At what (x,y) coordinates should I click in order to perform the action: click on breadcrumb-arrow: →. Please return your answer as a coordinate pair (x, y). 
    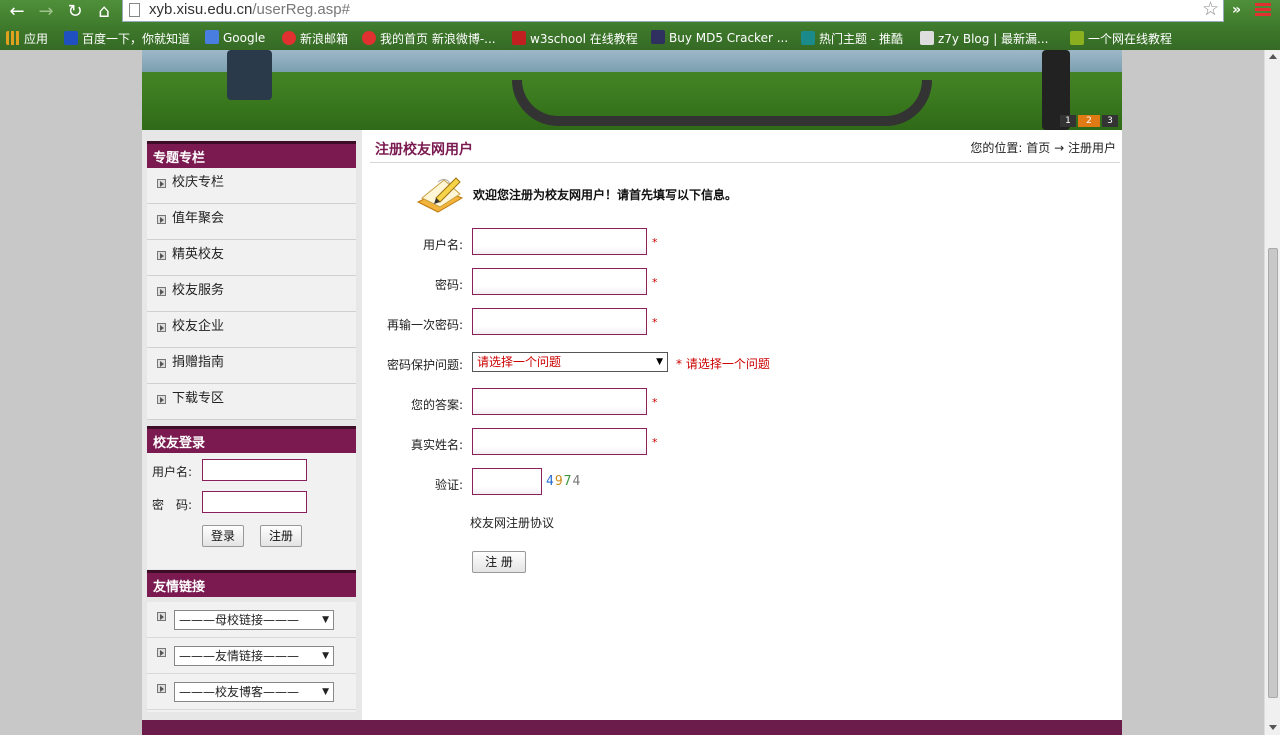
    Looking at the image, I should click on (1059, 148).